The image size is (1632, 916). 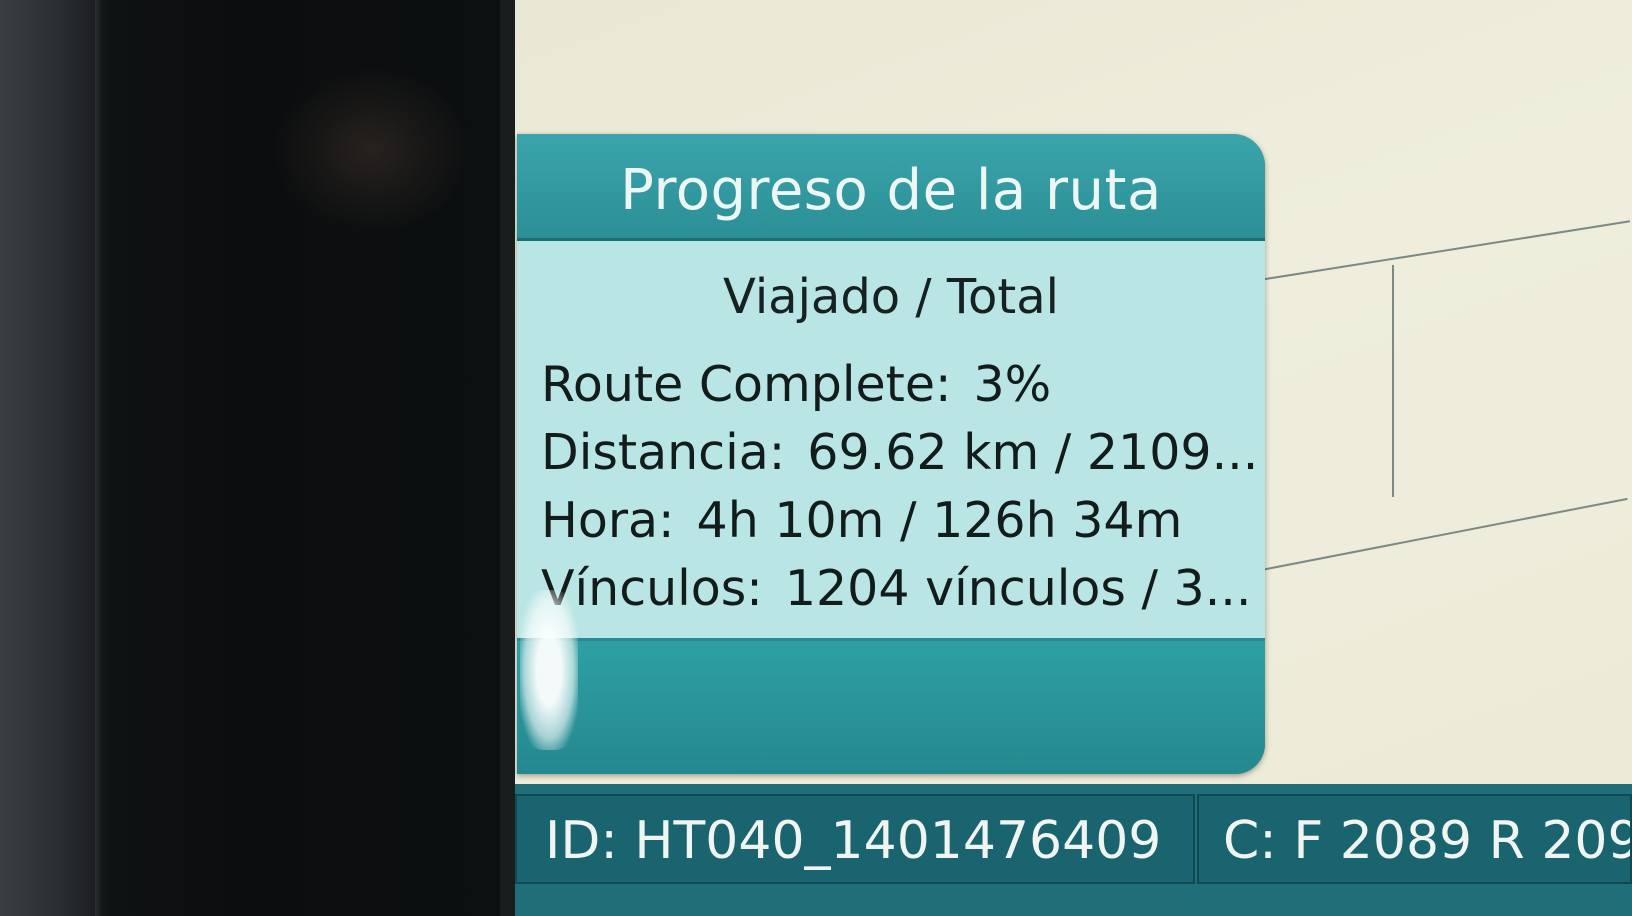 I want to click on status-counters: C: F 2089 R 2090, so click(x=1414, y=839).